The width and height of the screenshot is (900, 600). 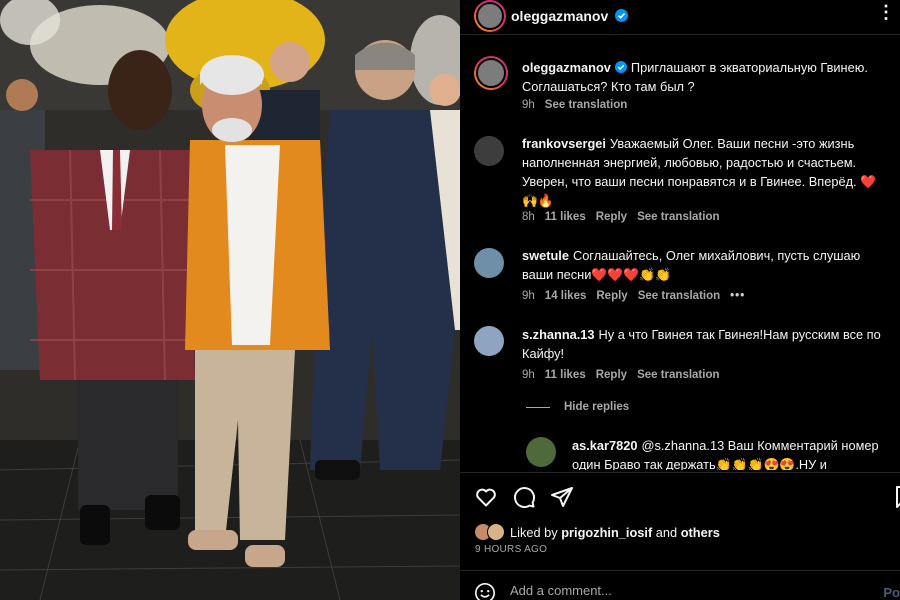 What do you see at coordinates (606, 532) in the screenshot?
I see `liked-by-user: prigozhin_iosif` at bounding box center [606, 532].